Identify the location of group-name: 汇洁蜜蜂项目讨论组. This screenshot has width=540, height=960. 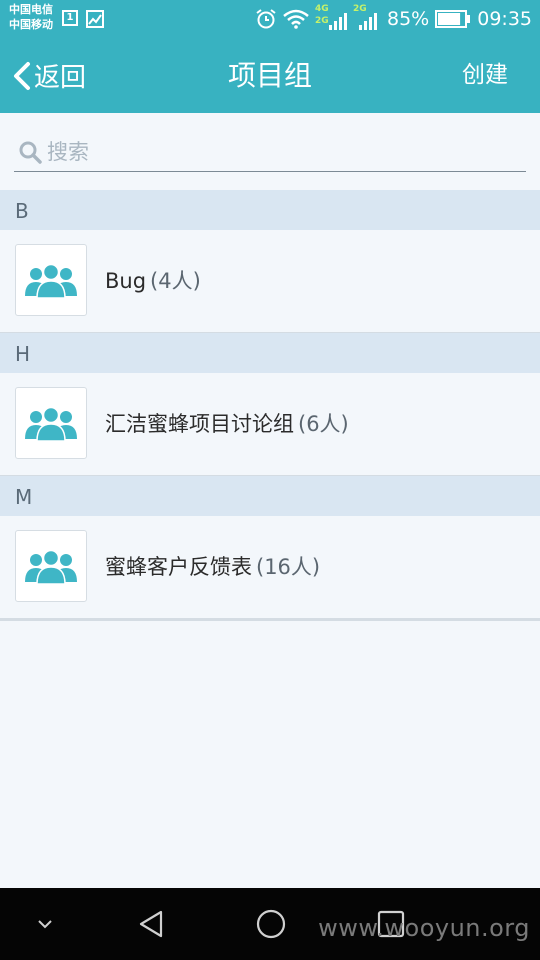
(199, 424).